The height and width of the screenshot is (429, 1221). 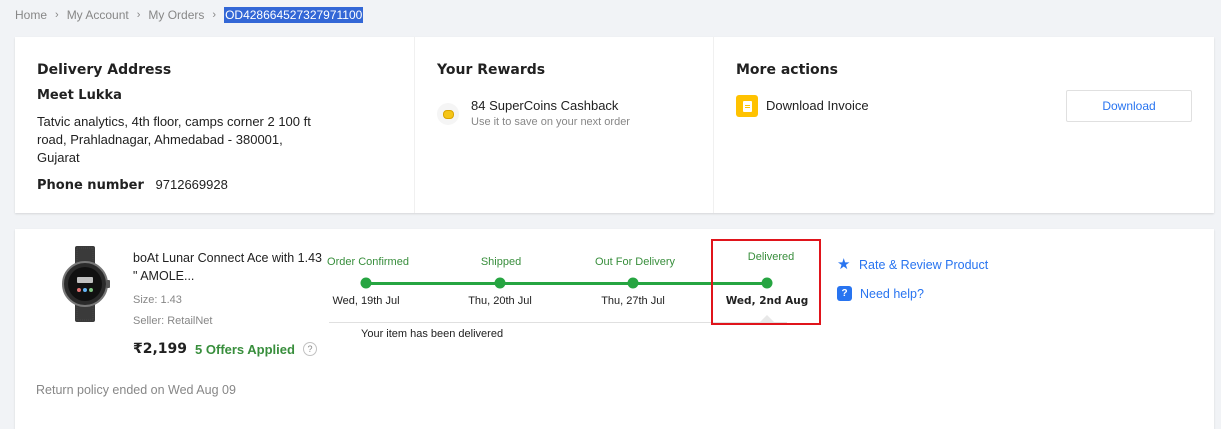 What do you see at coordinates (294, 15) in the screenshot?
I see `breadcrumb-order-id: OD428664527327971100` at bounding box center [294, 15].